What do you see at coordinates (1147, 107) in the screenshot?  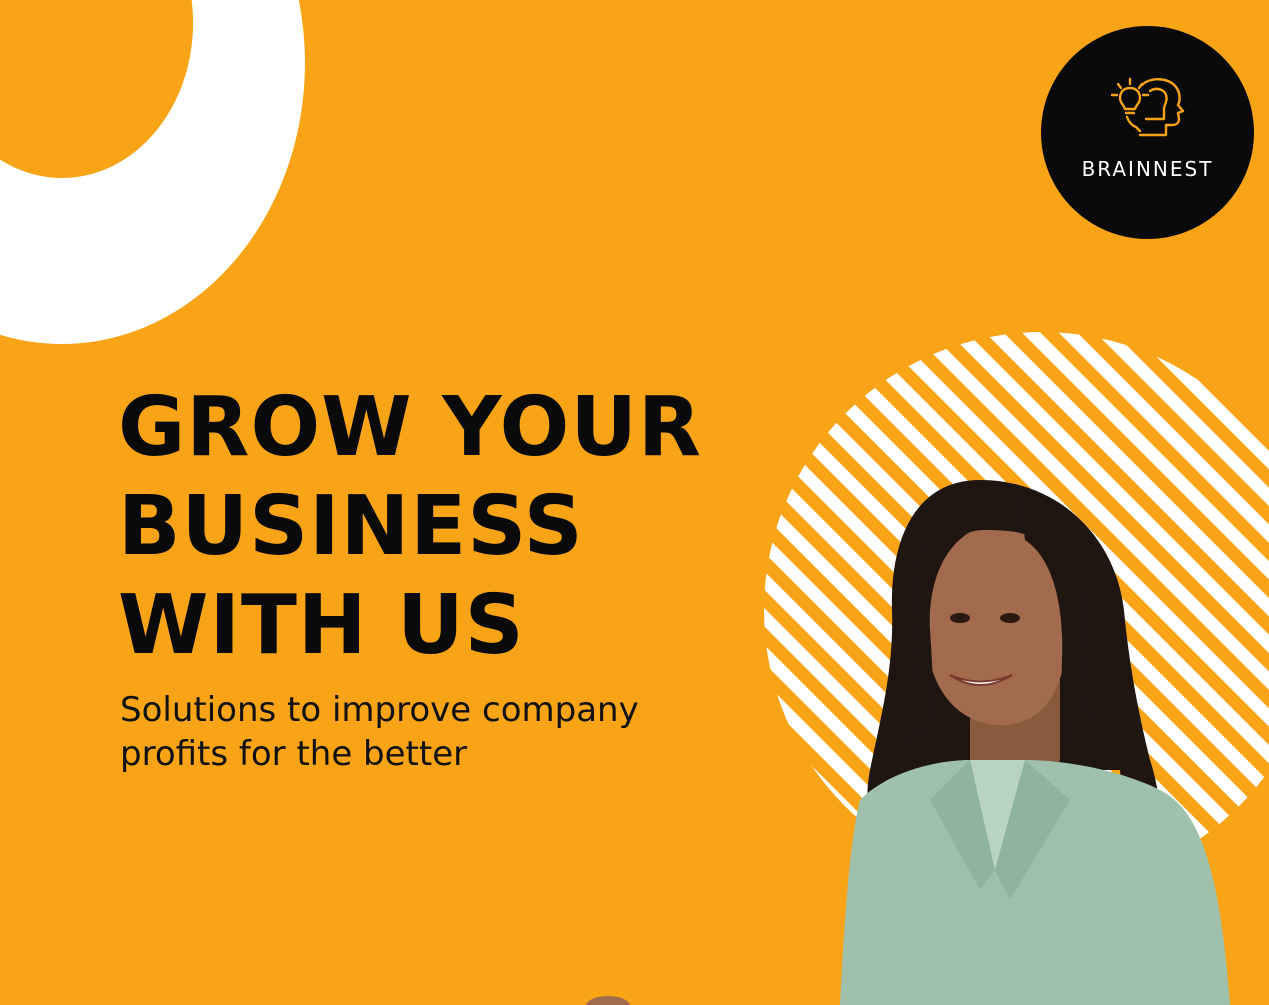 I see `lightbulb-head-icon` at bounding box center [1147, 107].